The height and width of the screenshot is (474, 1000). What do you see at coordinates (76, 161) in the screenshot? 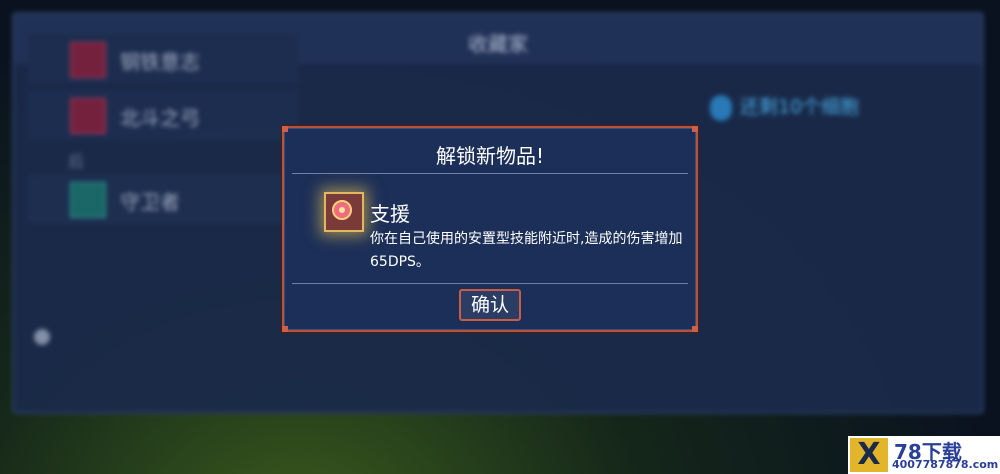
I see `list-subheader: 后` at bounding box center [76, 161].